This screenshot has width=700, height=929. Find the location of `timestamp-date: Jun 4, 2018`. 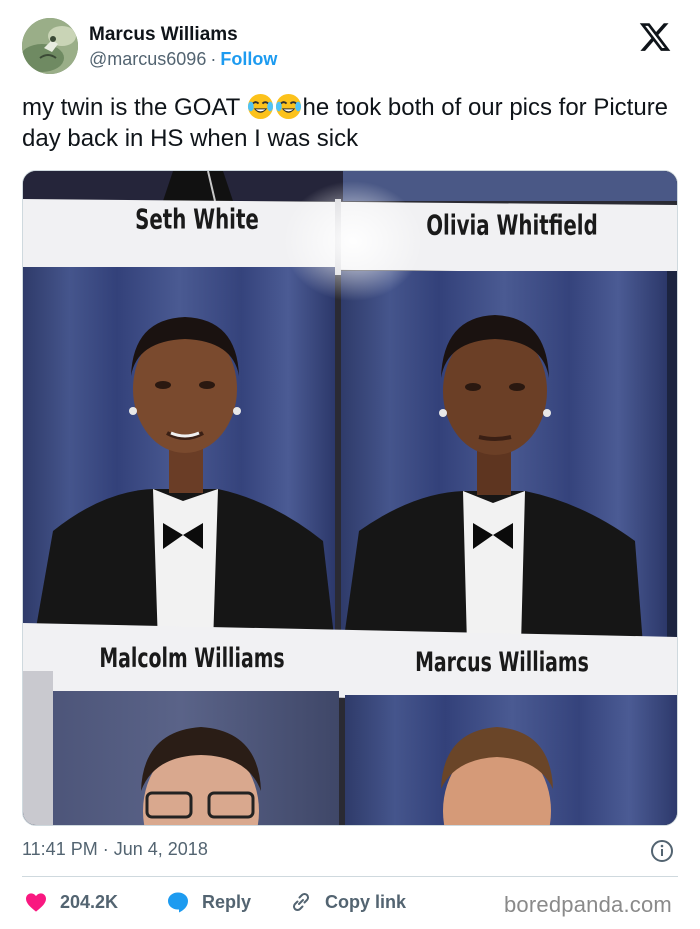

timestamp-date: Jun 4, 2018 is located at coordinates (160, 849).